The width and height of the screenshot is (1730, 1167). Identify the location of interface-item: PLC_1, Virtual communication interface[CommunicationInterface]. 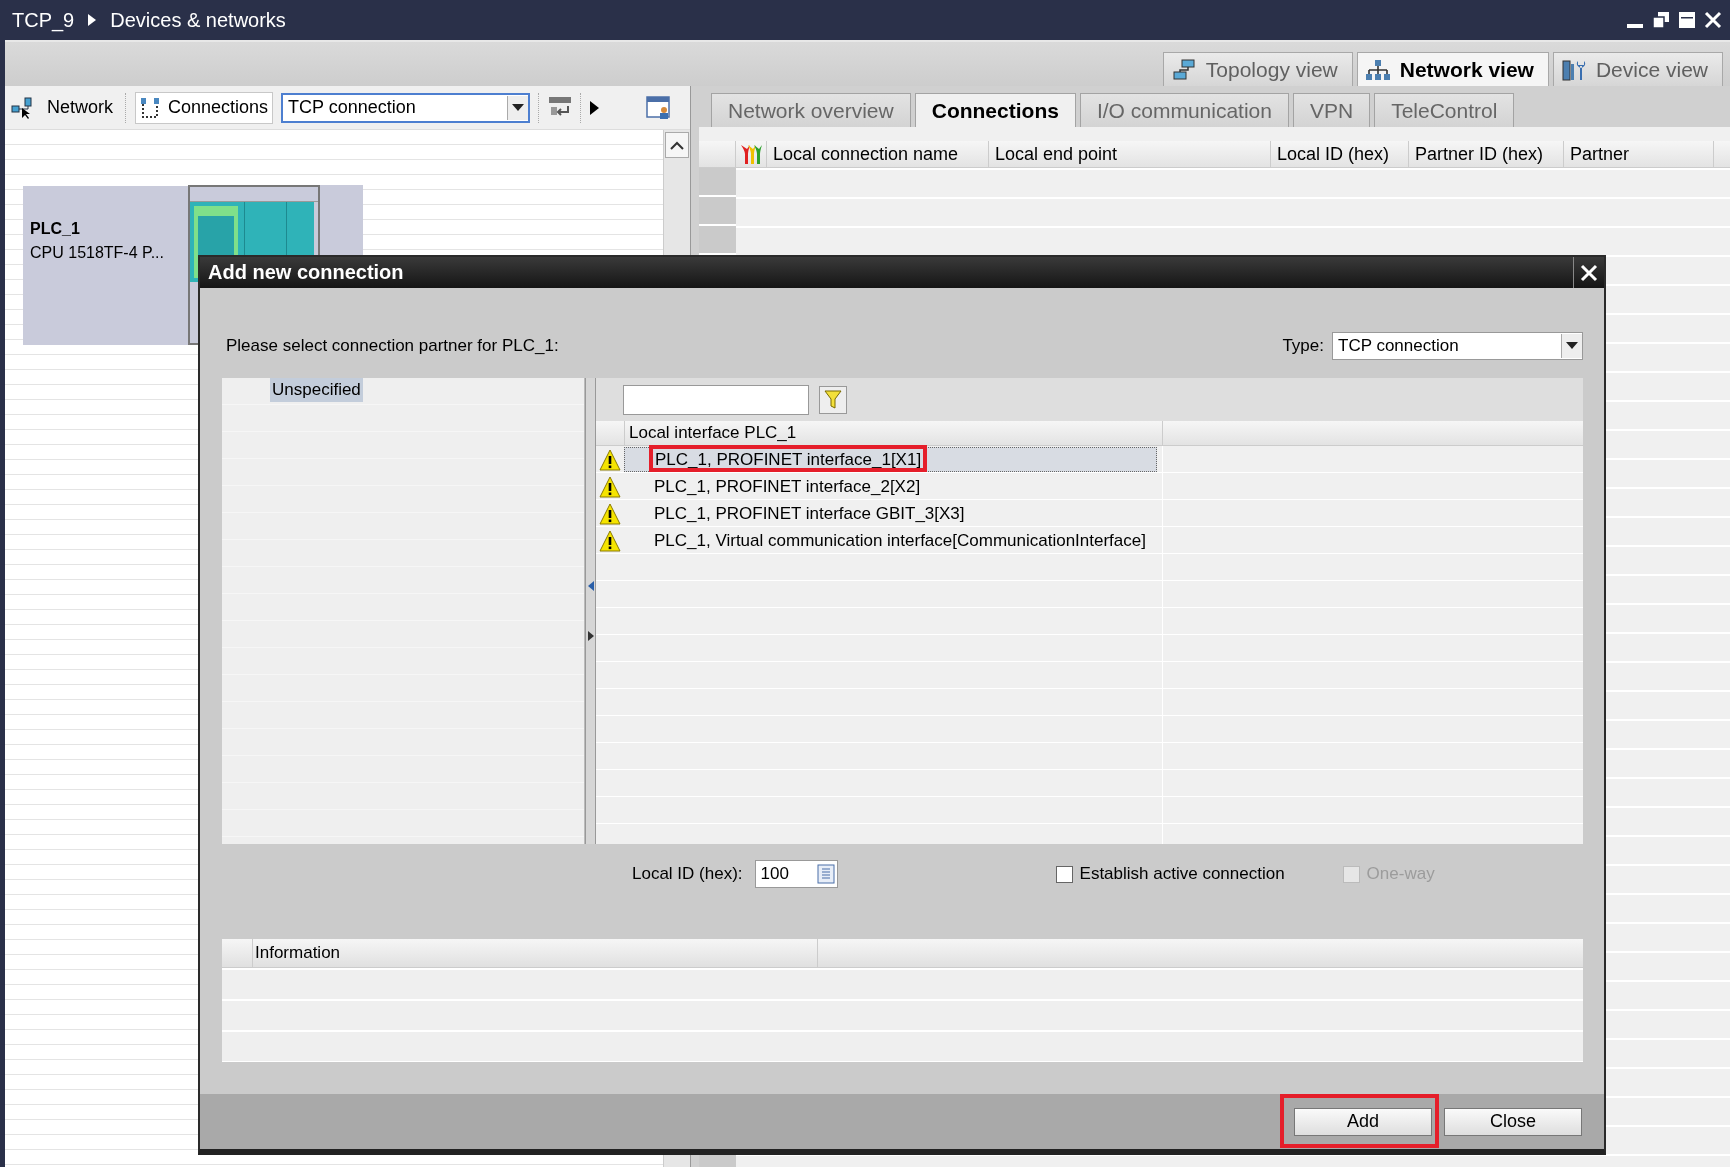
(890, 540).